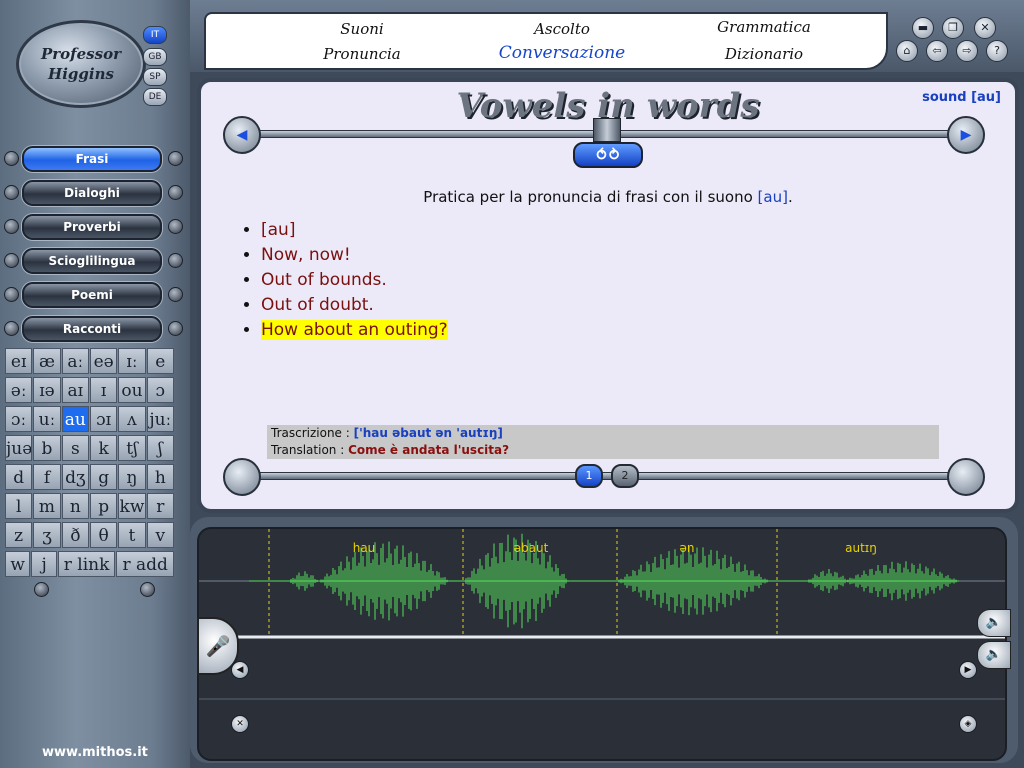  I want to click on back-icon: ⇦, so click(937, 51).